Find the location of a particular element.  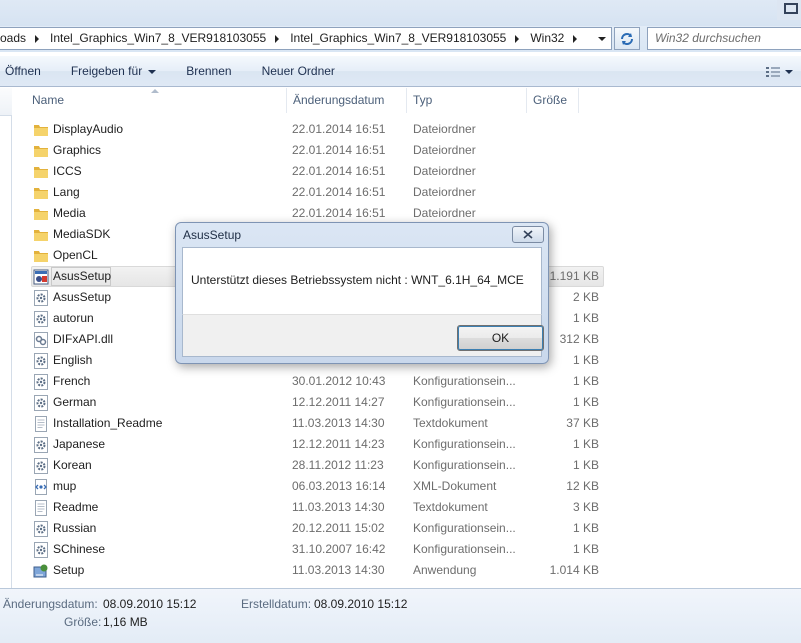

file-name: French is located at coordinates (71, 381).